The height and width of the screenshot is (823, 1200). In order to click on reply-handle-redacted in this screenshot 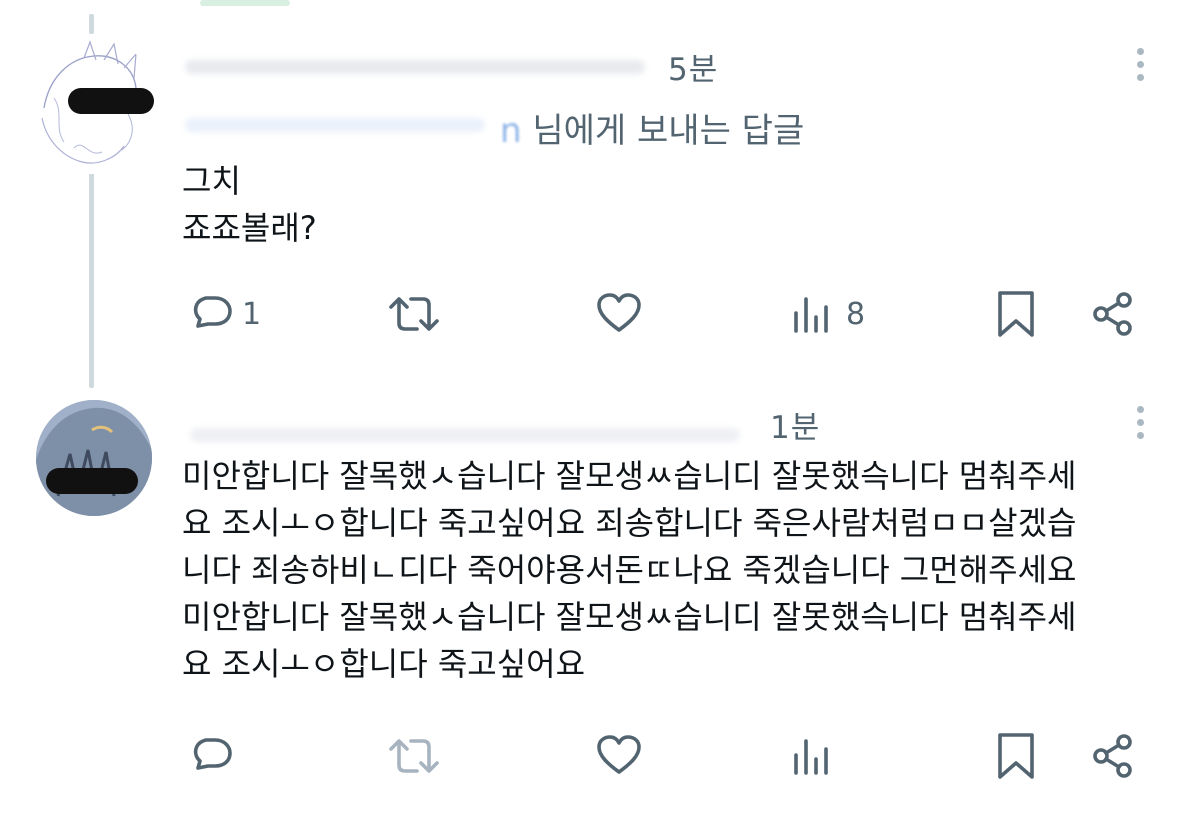, I will do `click(335, 125)`.